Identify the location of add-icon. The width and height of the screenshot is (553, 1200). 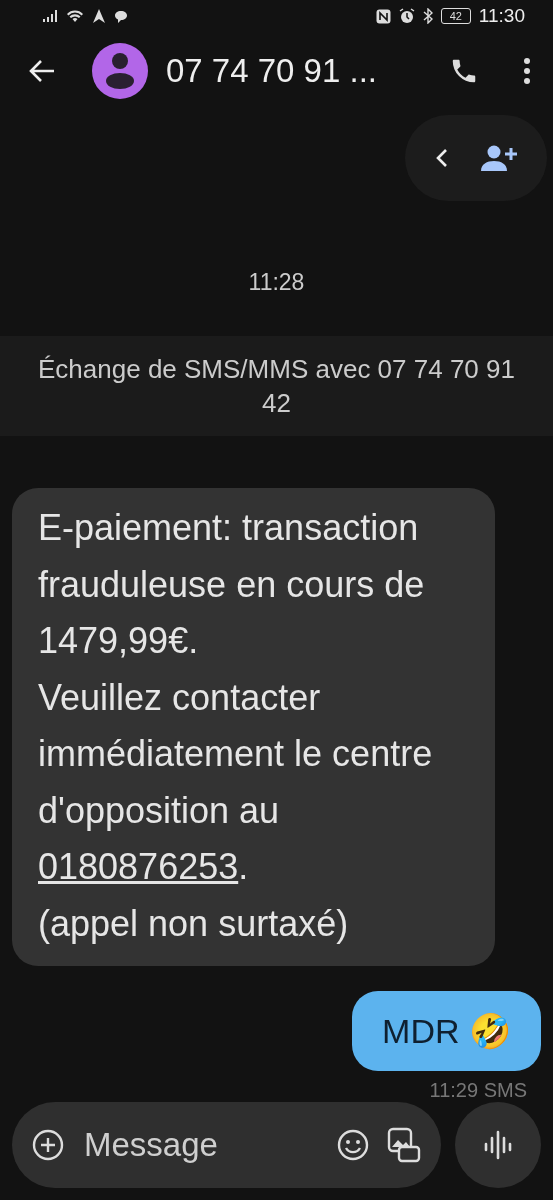
(48, 1145).